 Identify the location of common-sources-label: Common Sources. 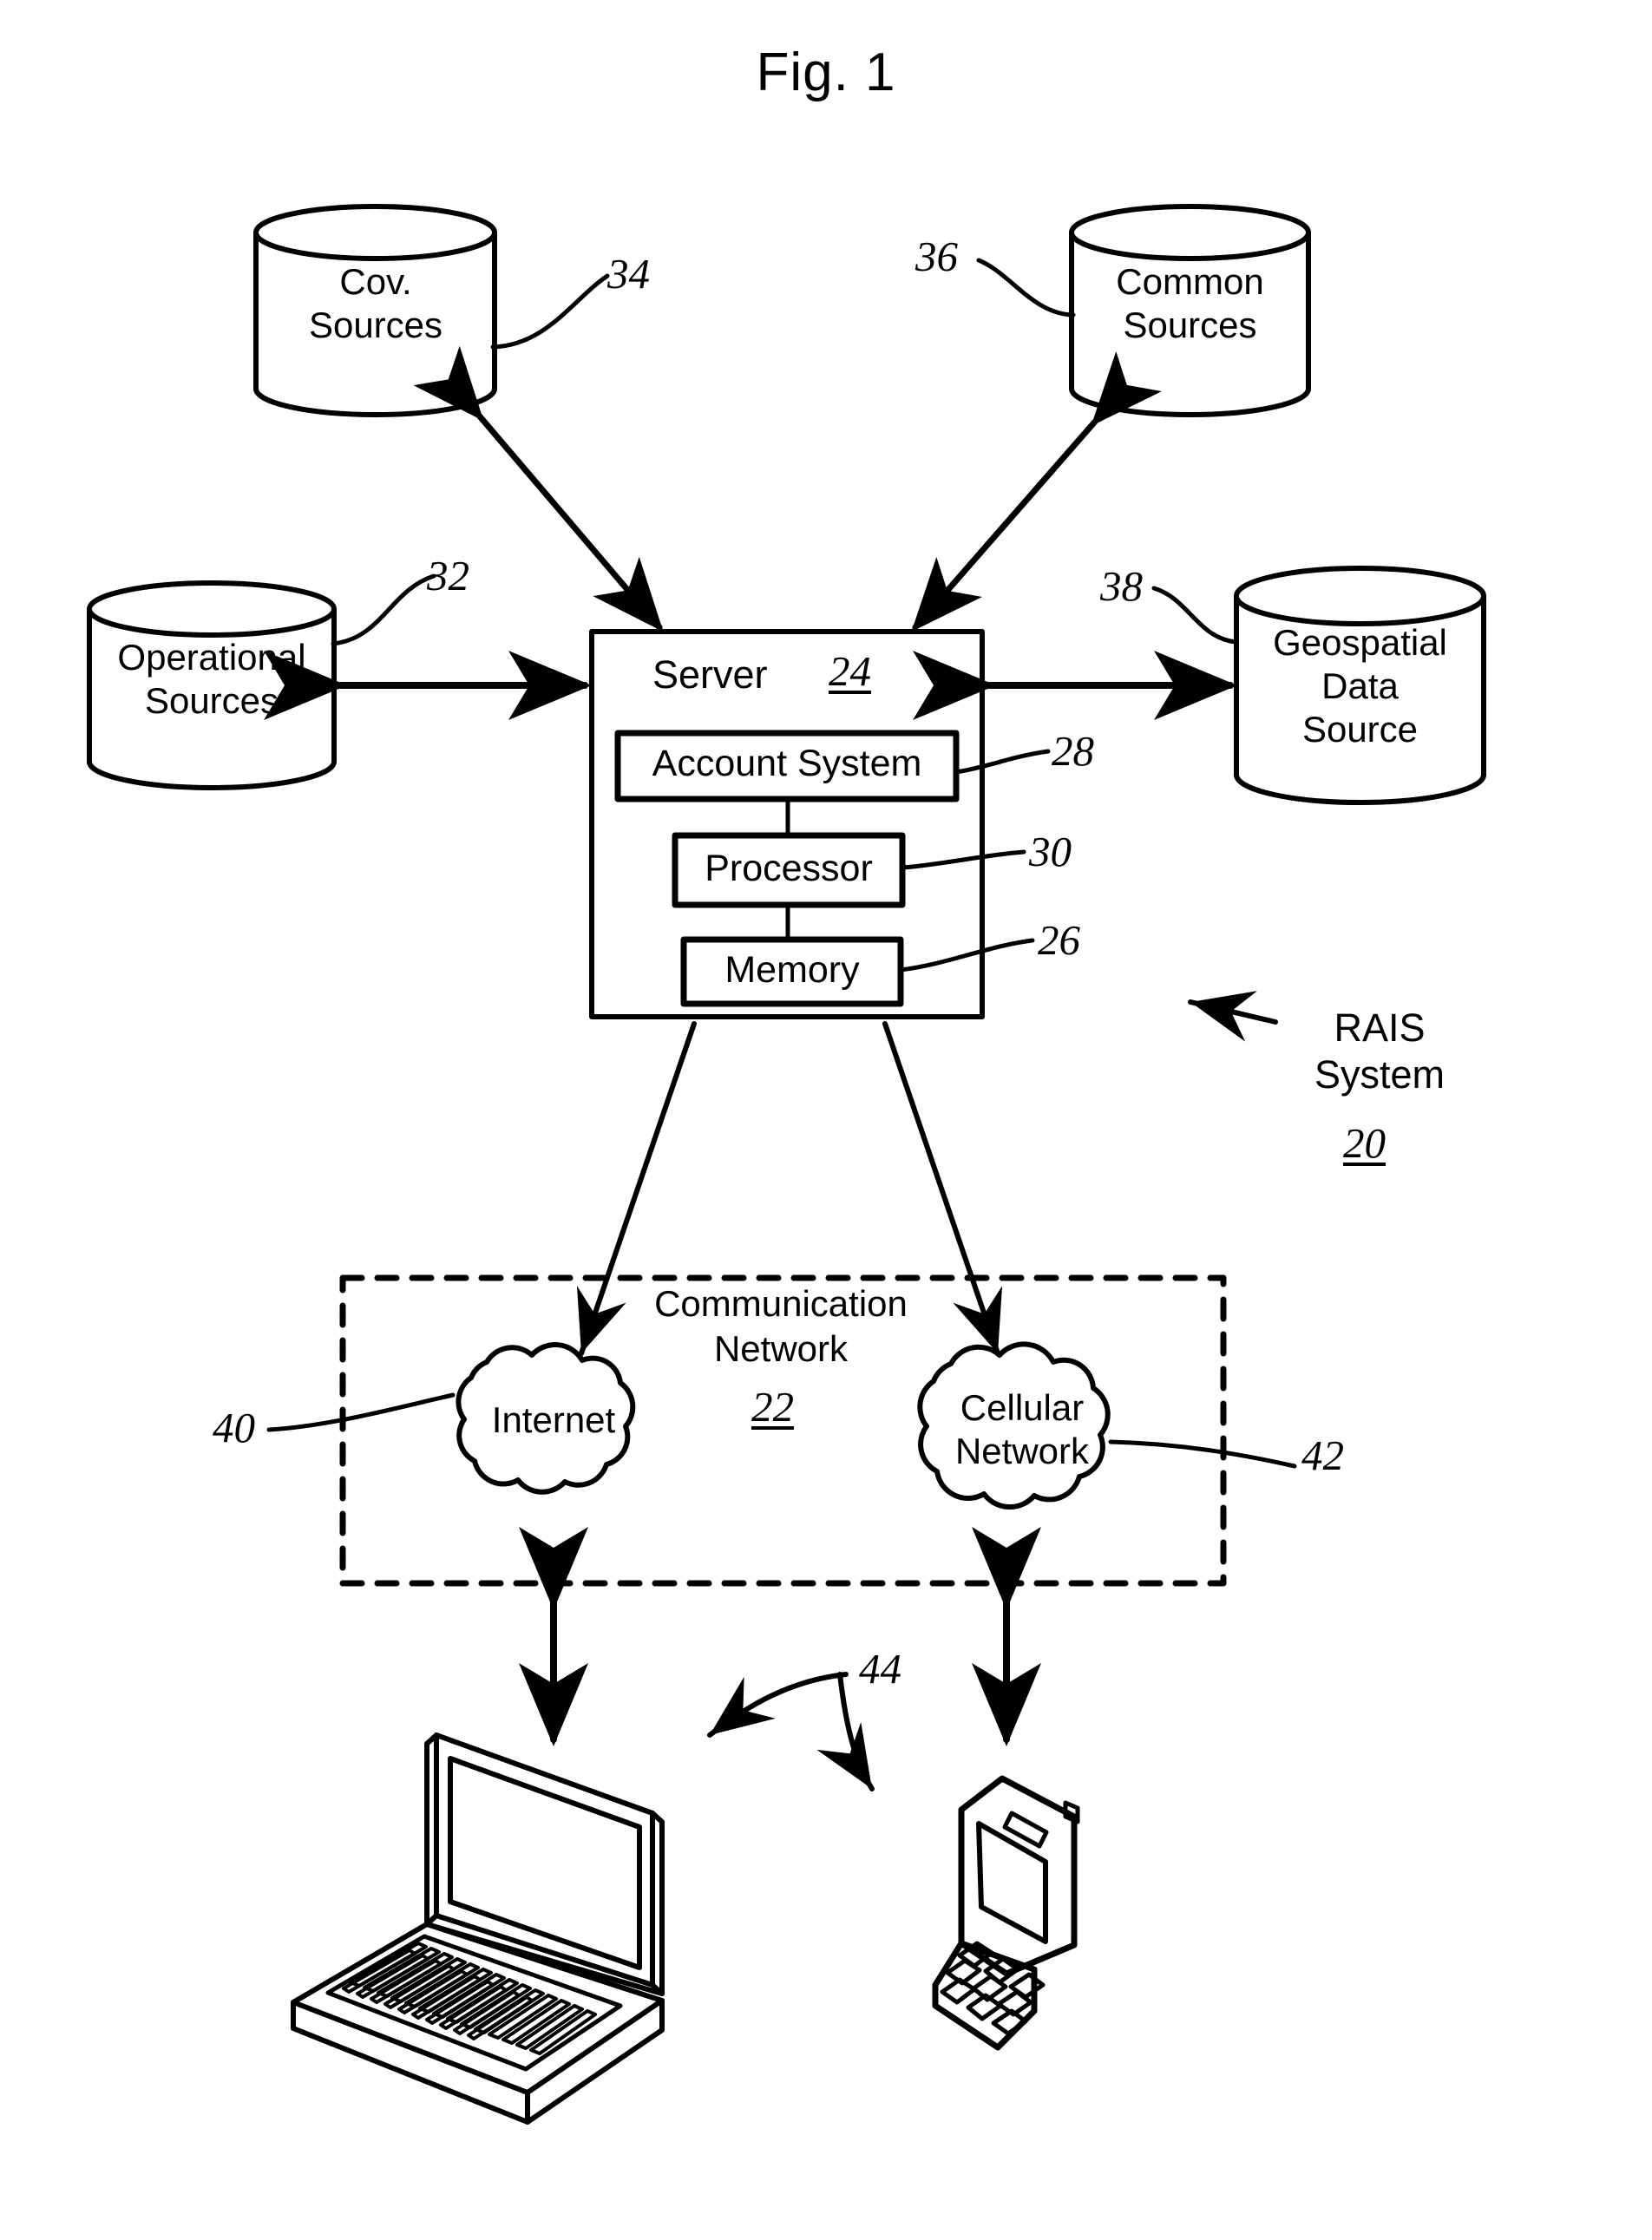
(1190, 303).